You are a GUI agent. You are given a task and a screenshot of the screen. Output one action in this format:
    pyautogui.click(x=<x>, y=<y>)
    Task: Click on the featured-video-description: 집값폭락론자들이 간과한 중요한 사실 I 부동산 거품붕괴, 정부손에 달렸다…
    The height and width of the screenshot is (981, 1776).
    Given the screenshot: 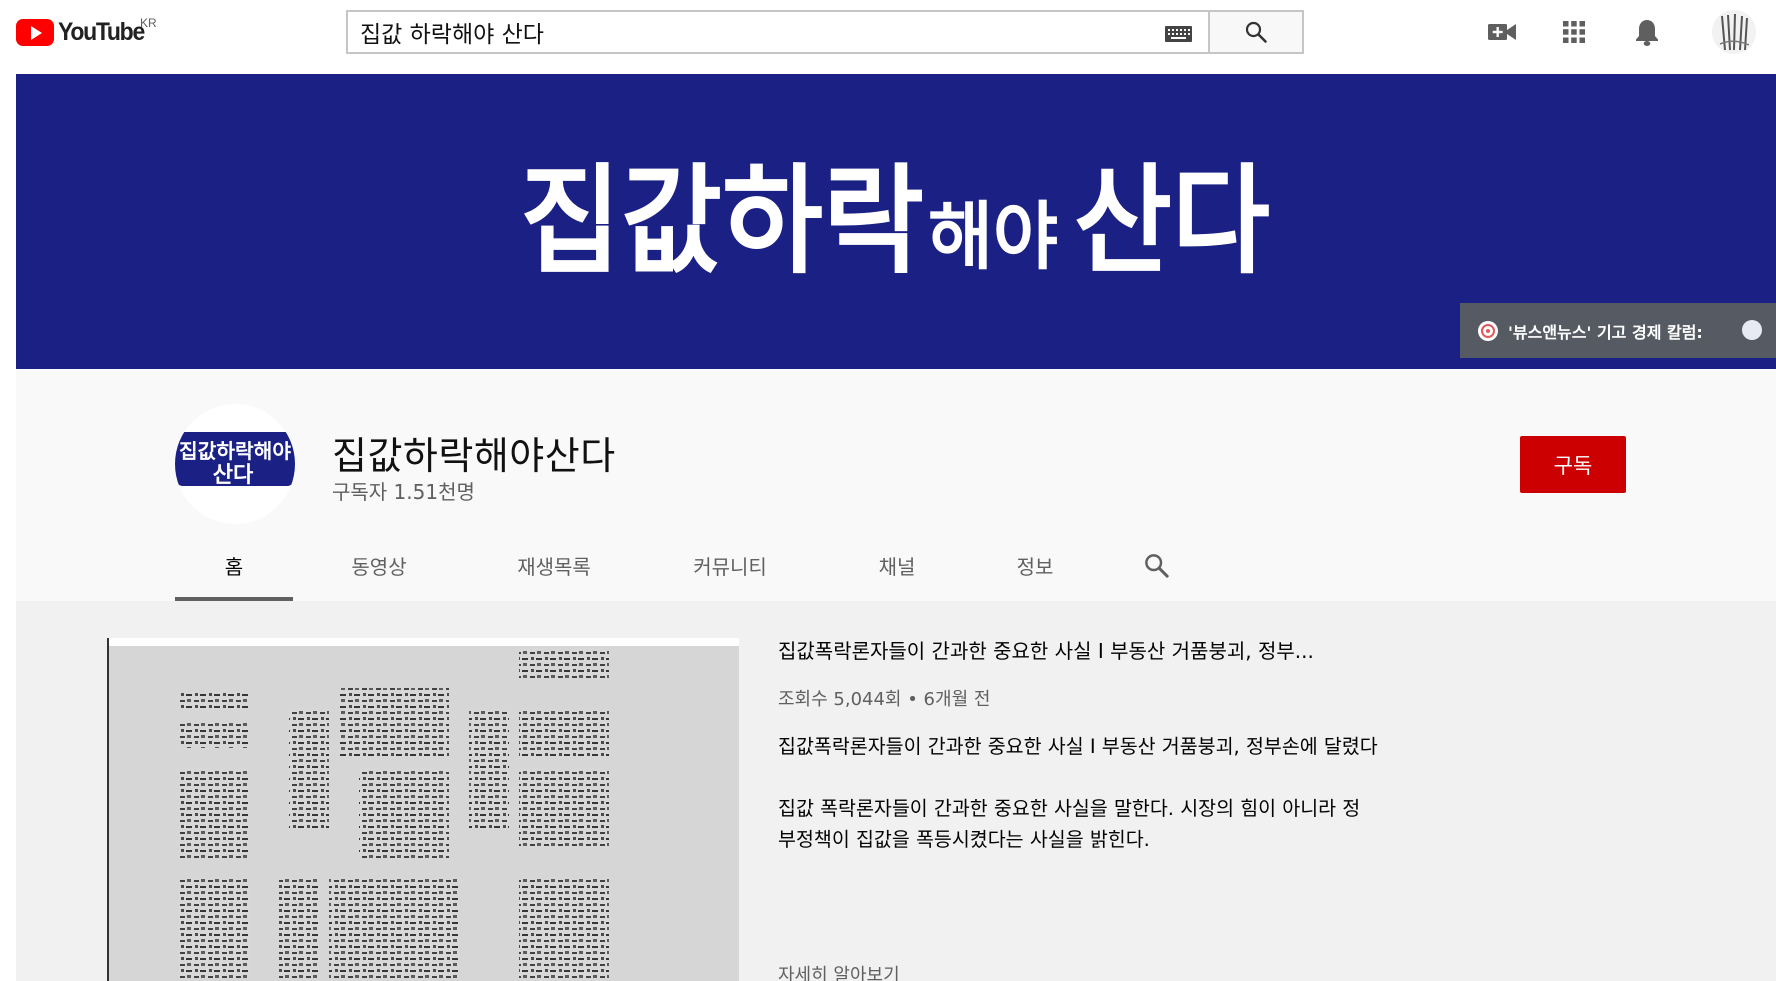 What is the action you would take?
    pyautogui.click(x=1078, y=793)
    